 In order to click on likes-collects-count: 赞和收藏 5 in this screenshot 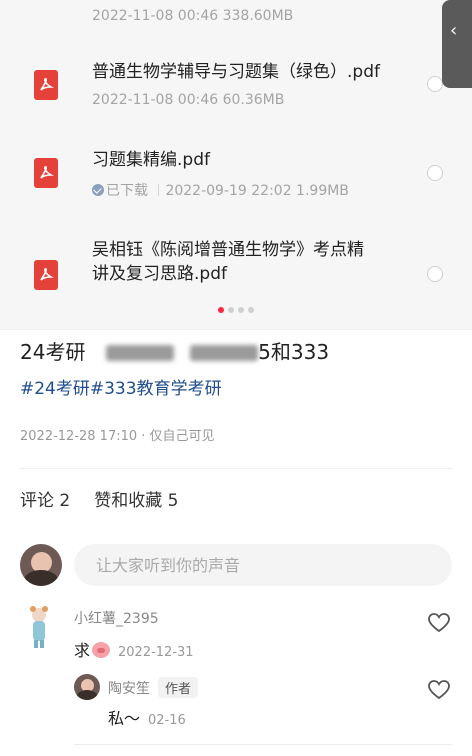, I will do `click(136, 501)`.